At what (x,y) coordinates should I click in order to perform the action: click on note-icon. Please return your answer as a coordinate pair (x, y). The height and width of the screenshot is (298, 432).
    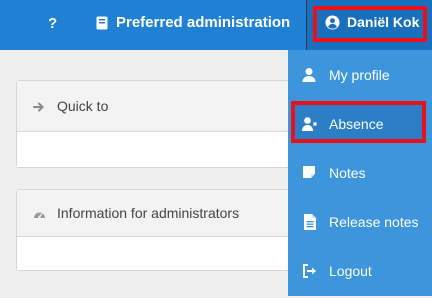
    Looking at the image, I should click on (310, 173).